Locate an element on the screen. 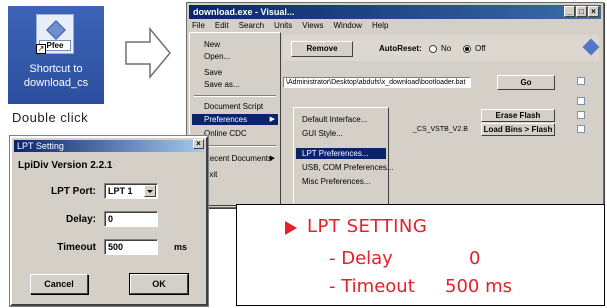  lpt-port-select: LPT 1 is located at coordinates (131, 191).